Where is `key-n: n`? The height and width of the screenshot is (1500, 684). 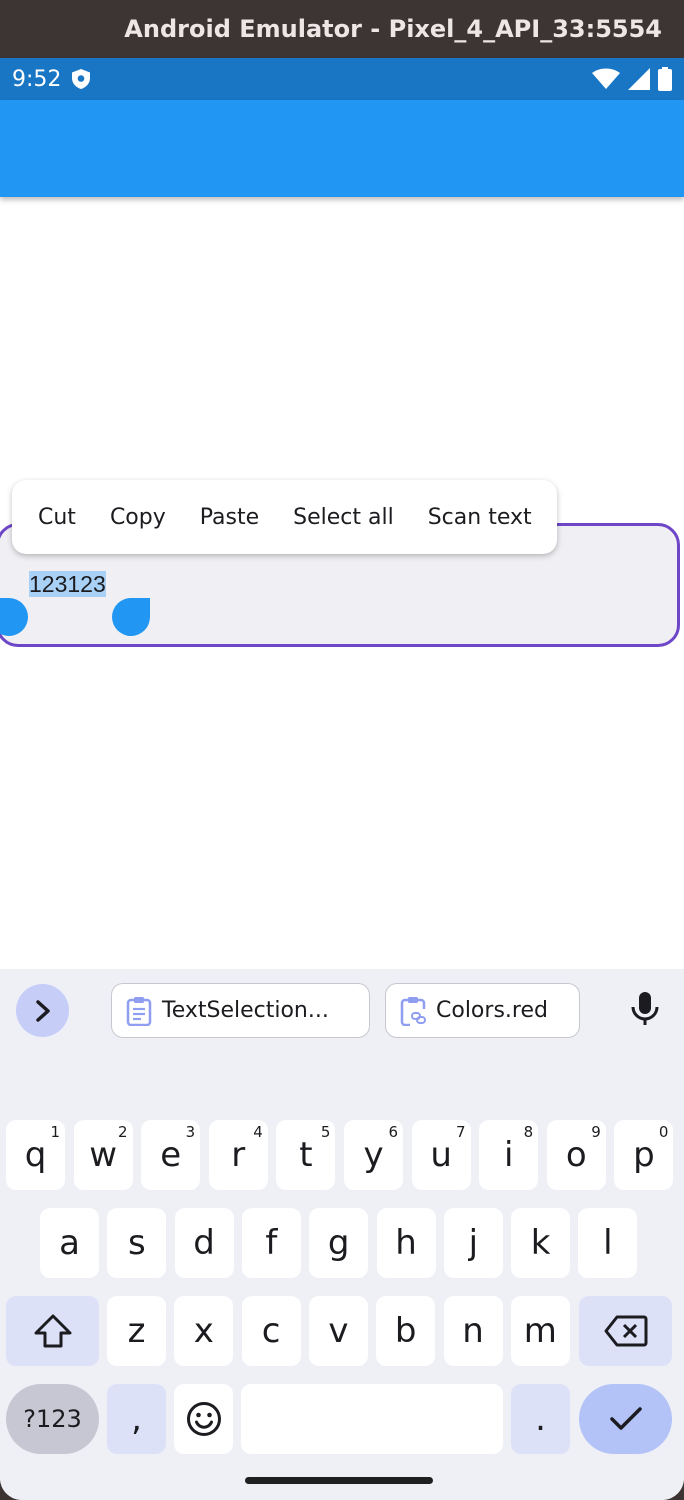
key-n: n is located at coordinates (473, 1331).